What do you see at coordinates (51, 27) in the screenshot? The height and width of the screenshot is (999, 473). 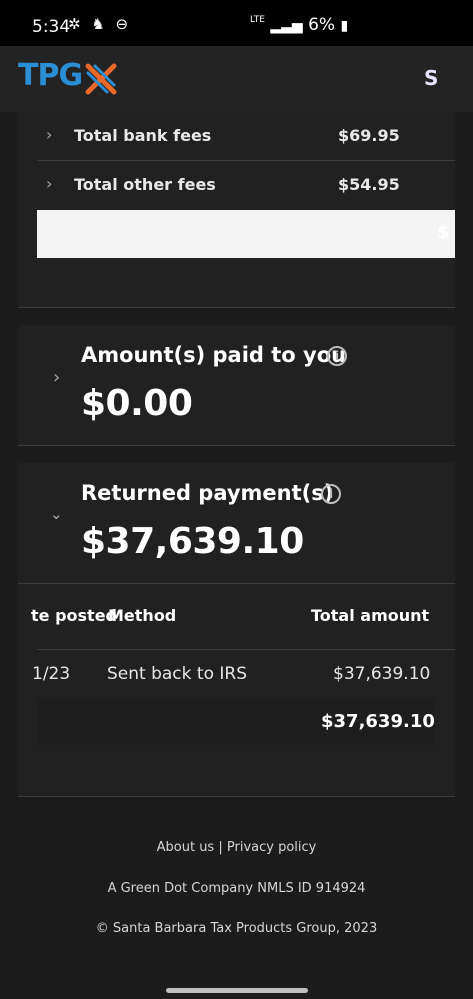 I see `status-time: 5:34` at bounding box center [51, 27].